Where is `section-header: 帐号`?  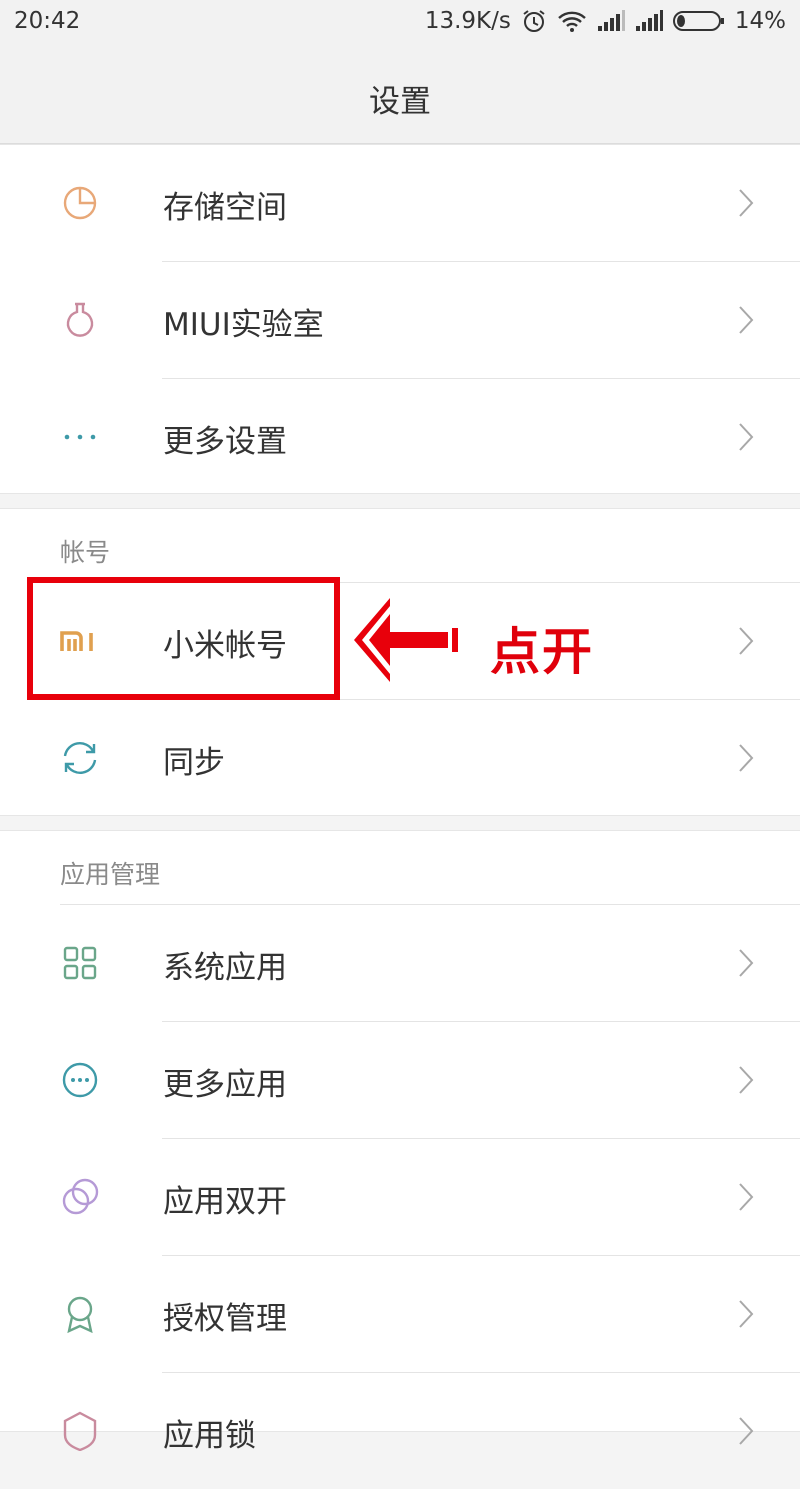 section-header: 帐号 is located at coordinates (85, 552).